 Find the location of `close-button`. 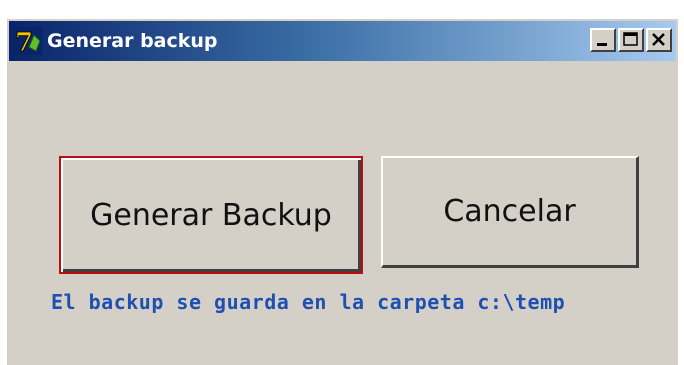

close-button is located at coordinates (659, 40).